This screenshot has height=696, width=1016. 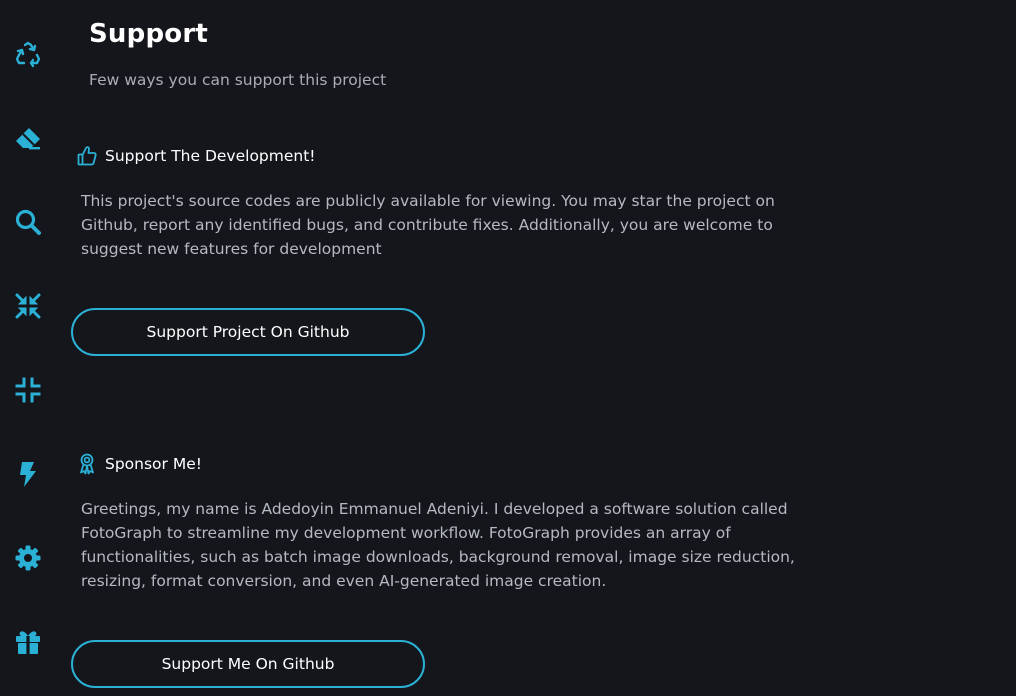 I want to click on sidebar-item-compress, so click(x=28, y=306).